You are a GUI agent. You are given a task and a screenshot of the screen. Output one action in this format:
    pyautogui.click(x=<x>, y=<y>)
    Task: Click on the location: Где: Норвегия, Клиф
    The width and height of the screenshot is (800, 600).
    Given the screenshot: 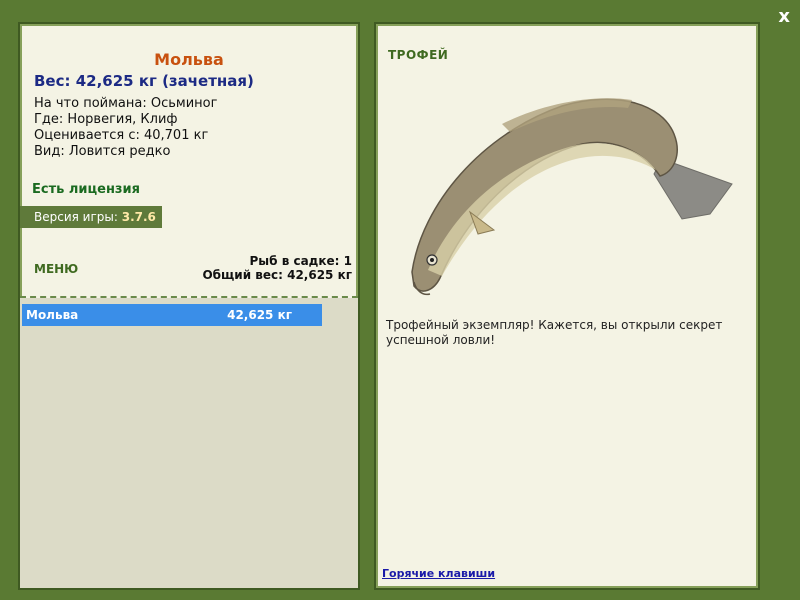 What is the action you would take?
    pyautogui.click(x=106, y=119)
    